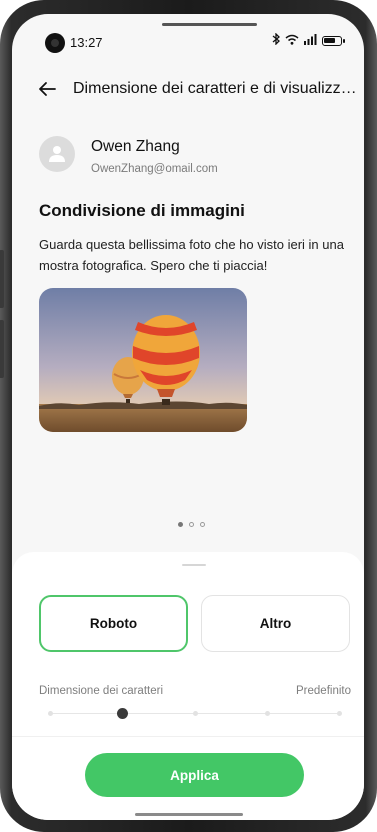 This screenshot has height=832, width=377. I want to click on power-button, so click(2, 349).